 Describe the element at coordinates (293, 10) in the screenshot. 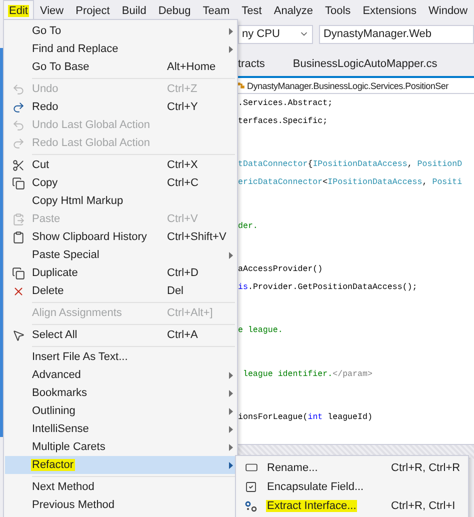

I see `menu-bar-item: Analyze` at that location.